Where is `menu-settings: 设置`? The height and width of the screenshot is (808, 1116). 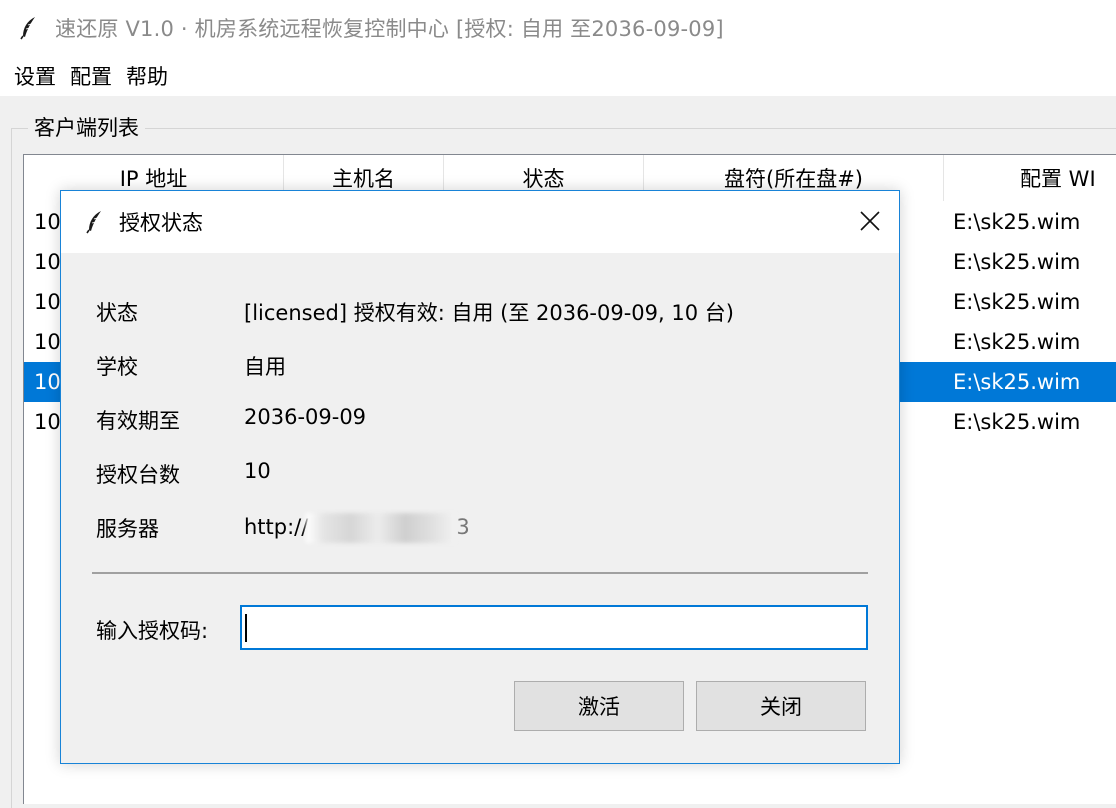
menu-settings: 设置 is located at coordinates (35, 76).